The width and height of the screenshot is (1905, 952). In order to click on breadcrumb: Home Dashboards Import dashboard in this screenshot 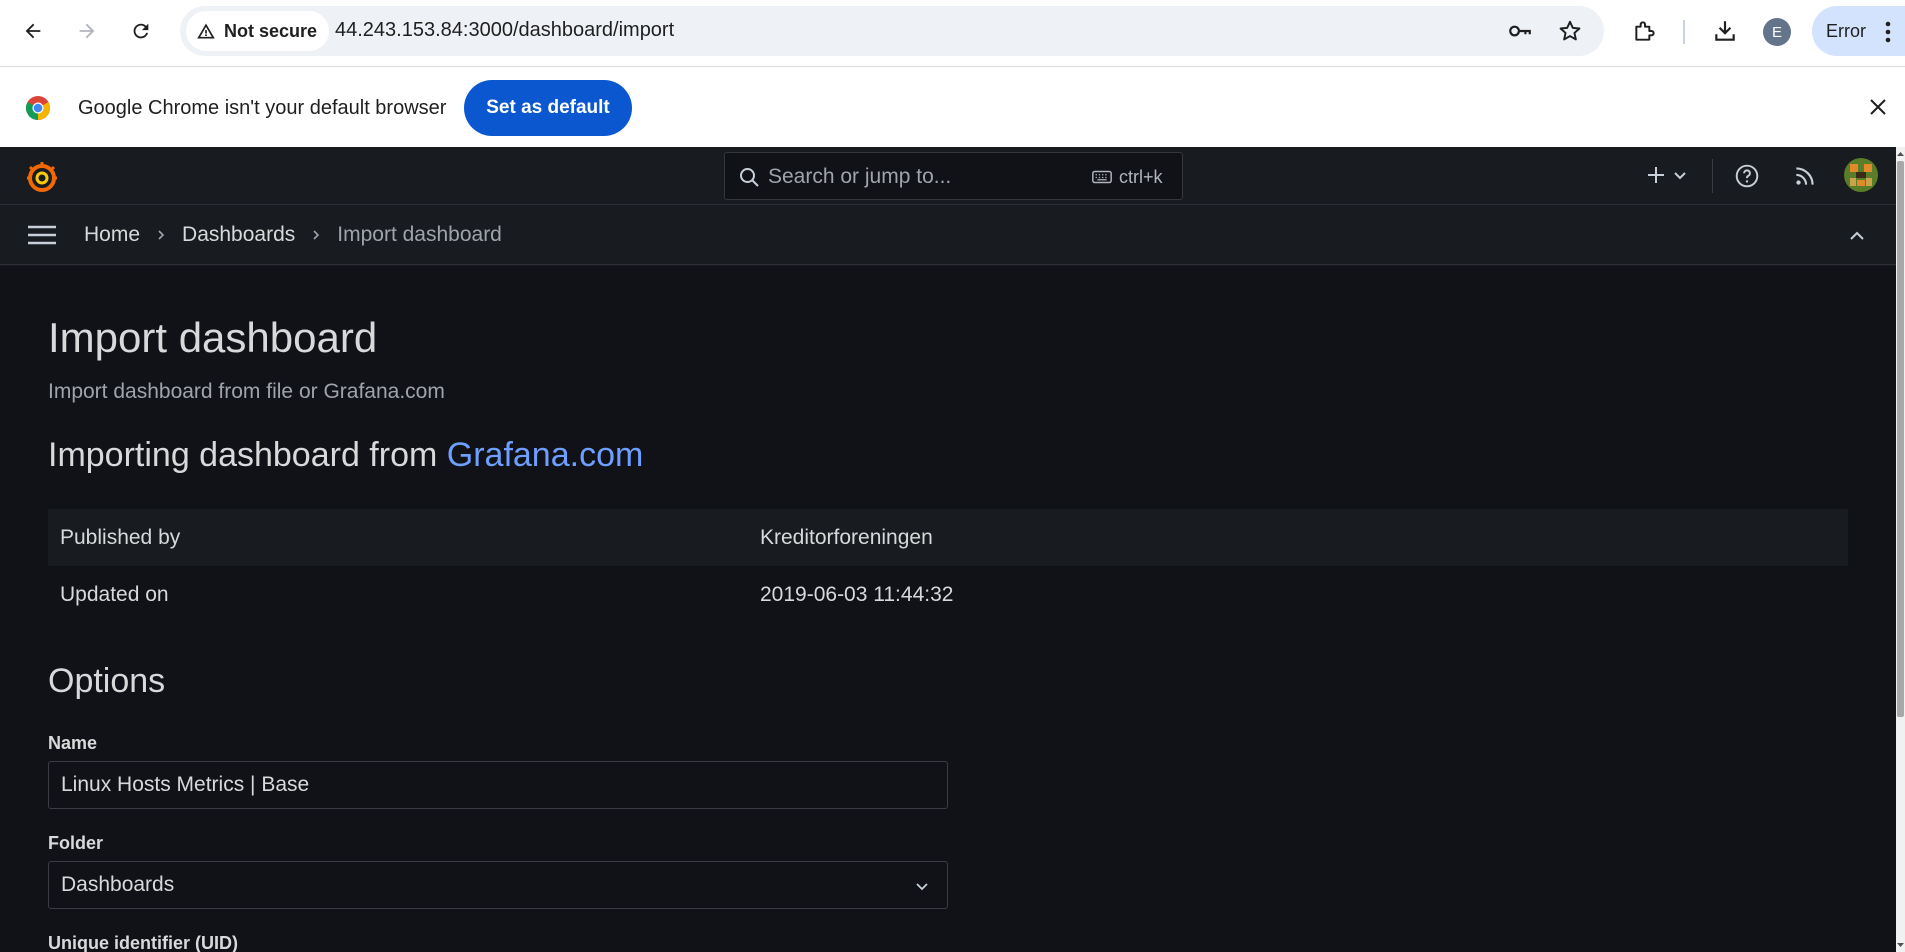, I will do `click(293, 235)`.